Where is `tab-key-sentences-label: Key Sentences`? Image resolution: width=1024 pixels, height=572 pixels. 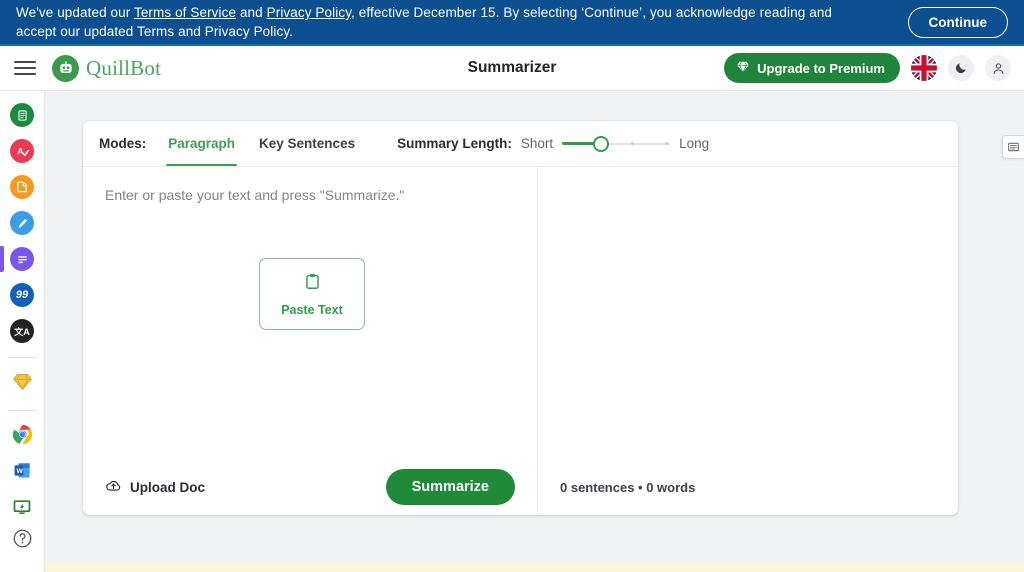
tab-key-sentences-label: Key Sentences is located at coordinates (307, 143).